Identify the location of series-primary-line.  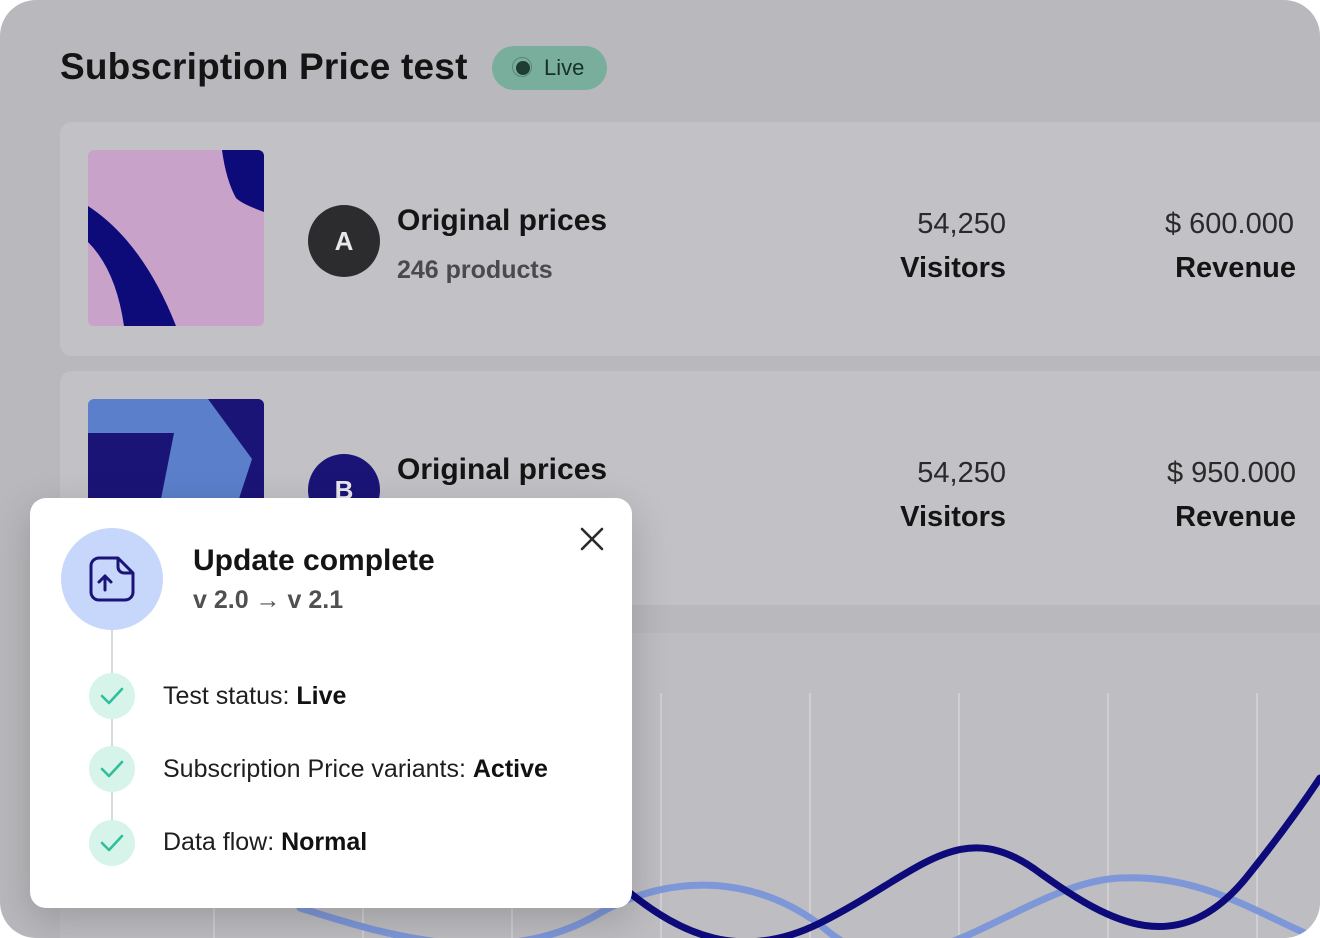
(973, 856).